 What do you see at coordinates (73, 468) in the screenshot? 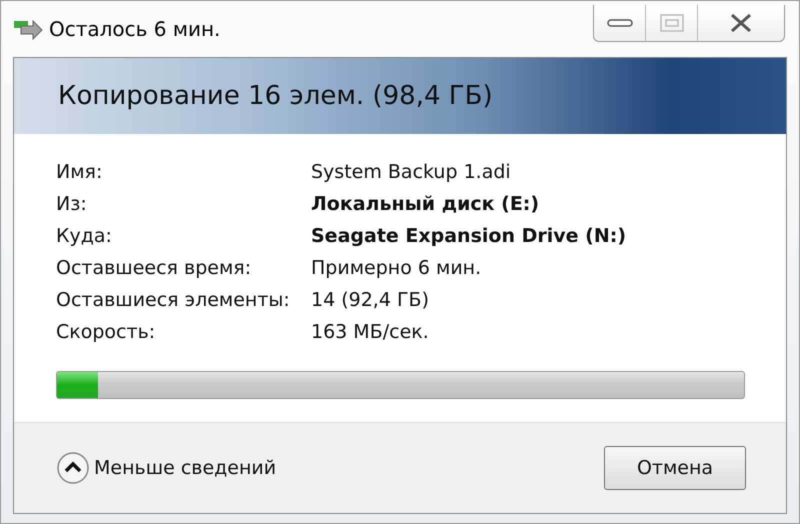
I see `chevron-up-icon` at bounding box center [73, 468].